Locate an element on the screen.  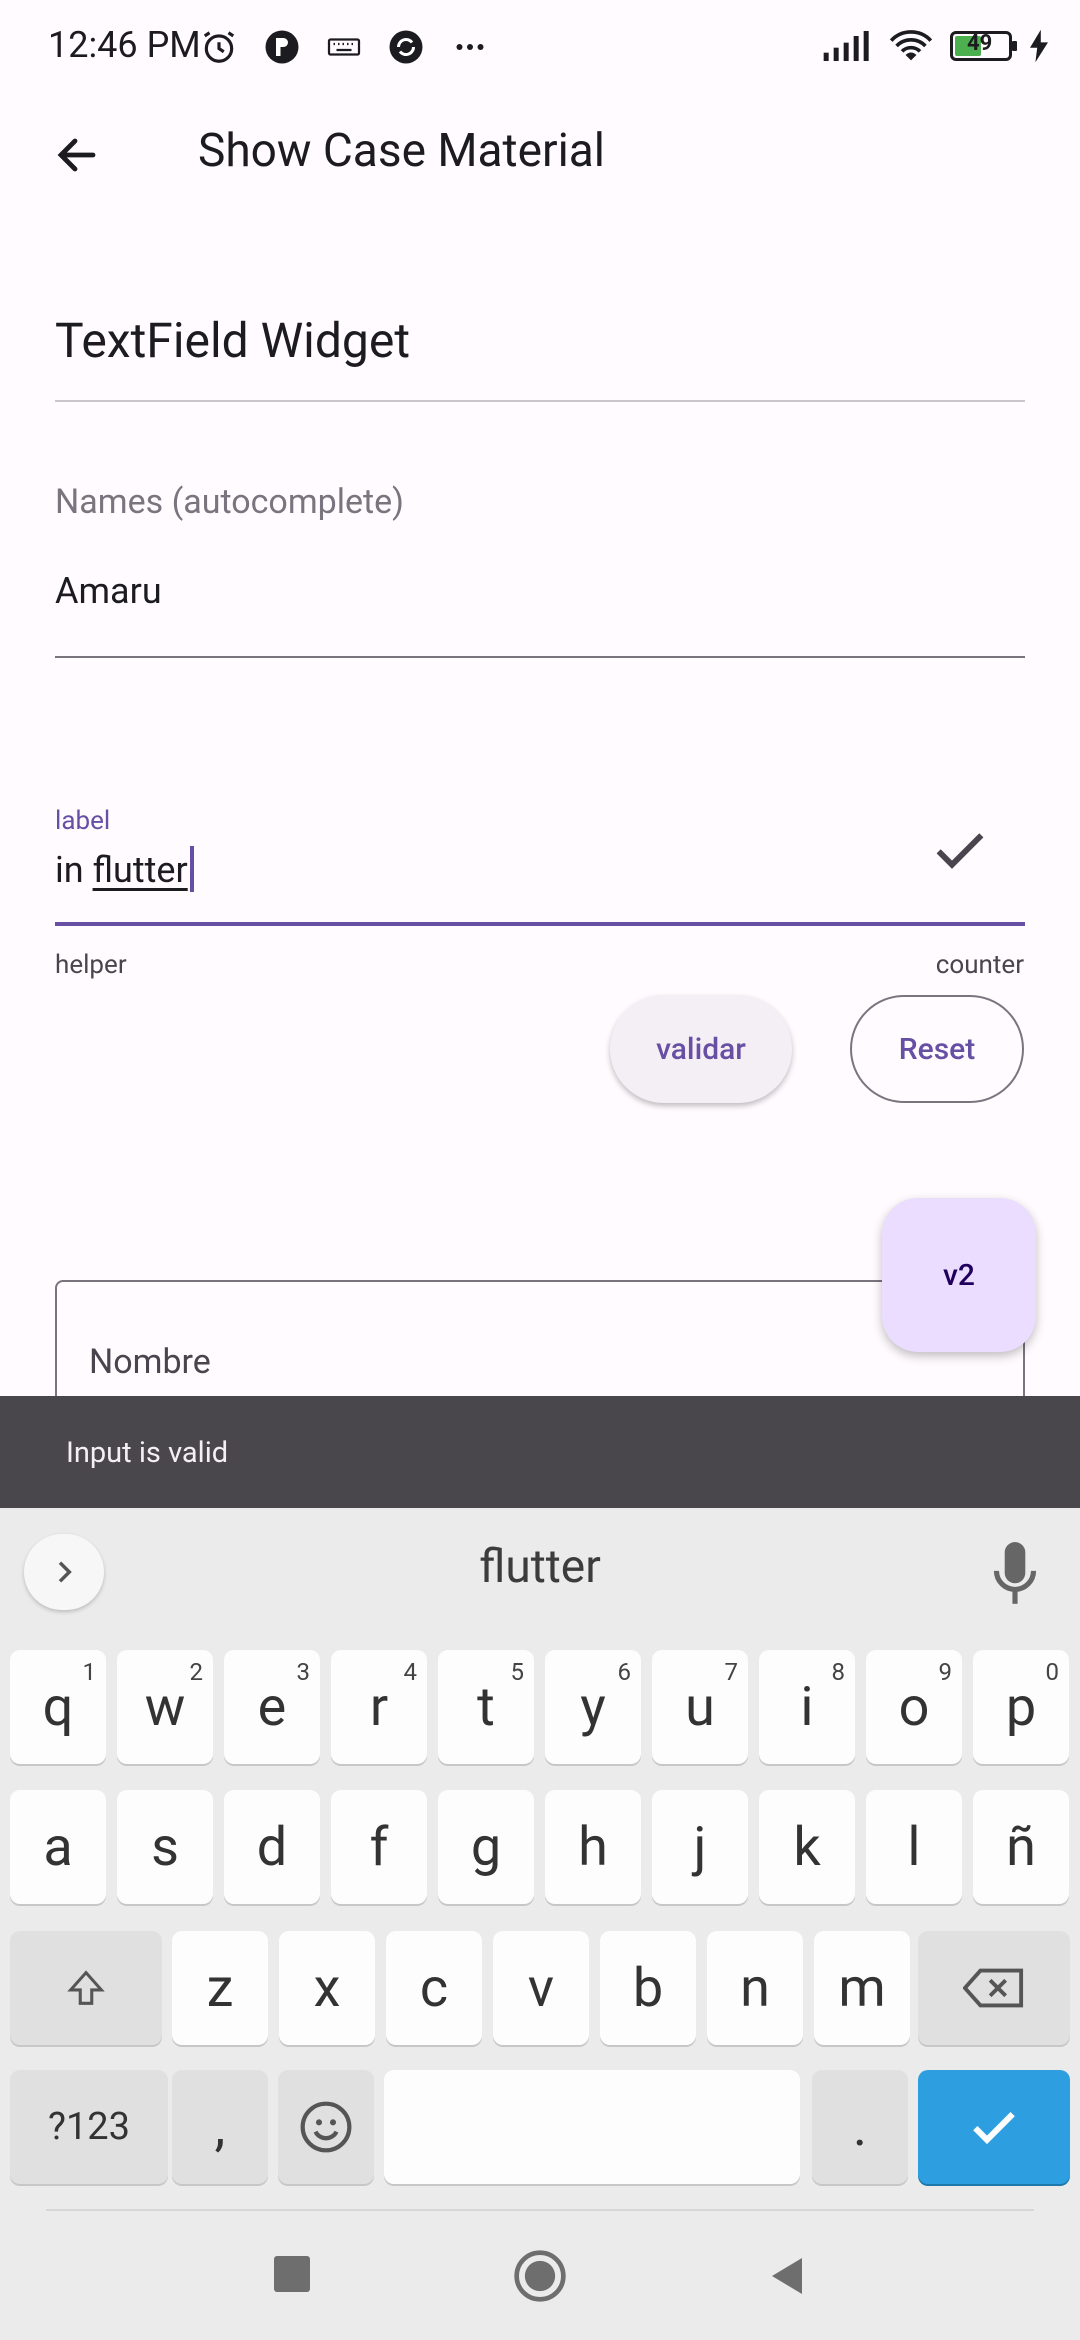
key-r: r4 is located at coordinates (379, 1707).